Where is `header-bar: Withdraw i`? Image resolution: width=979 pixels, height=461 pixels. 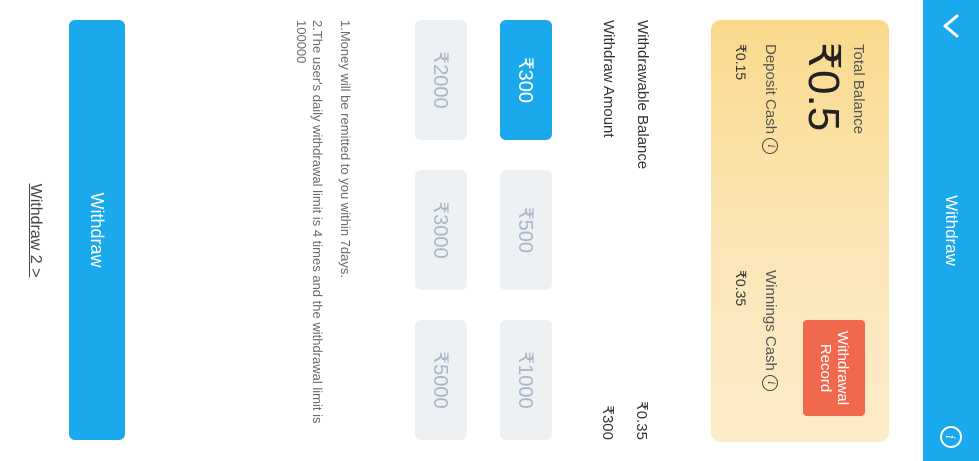 header-bar: Withdraw i is located at coordinates (951, 230).